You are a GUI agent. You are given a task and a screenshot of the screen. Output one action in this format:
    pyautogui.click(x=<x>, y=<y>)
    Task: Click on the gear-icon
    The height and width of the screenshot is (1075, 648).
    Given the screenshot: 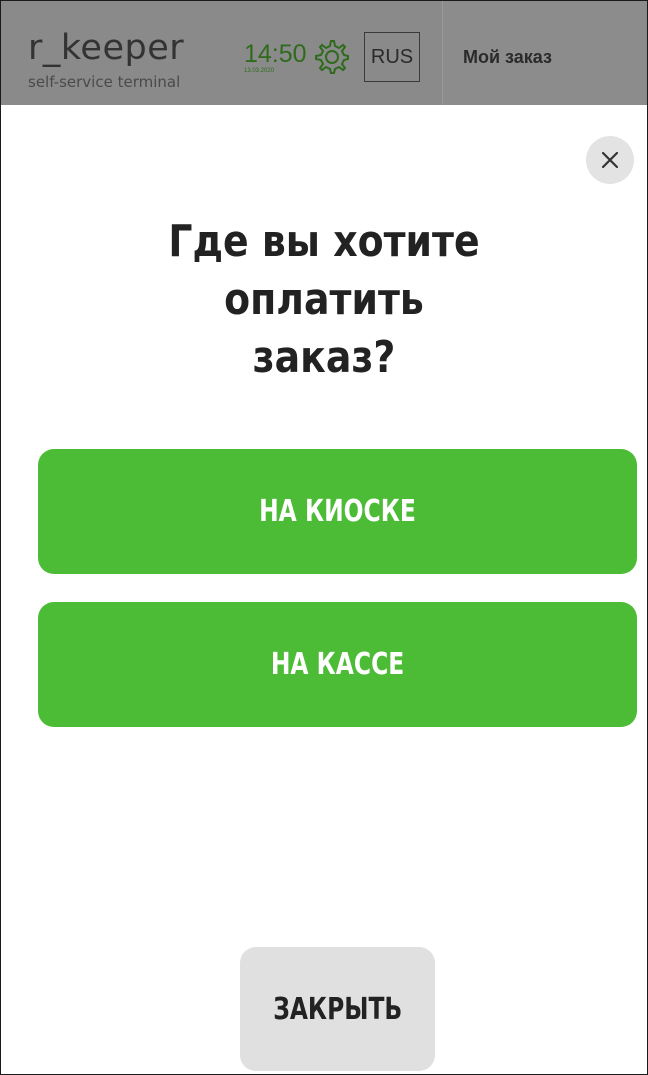 What is the action you would take?
    pyautogui.click(x=332, y=57)
    